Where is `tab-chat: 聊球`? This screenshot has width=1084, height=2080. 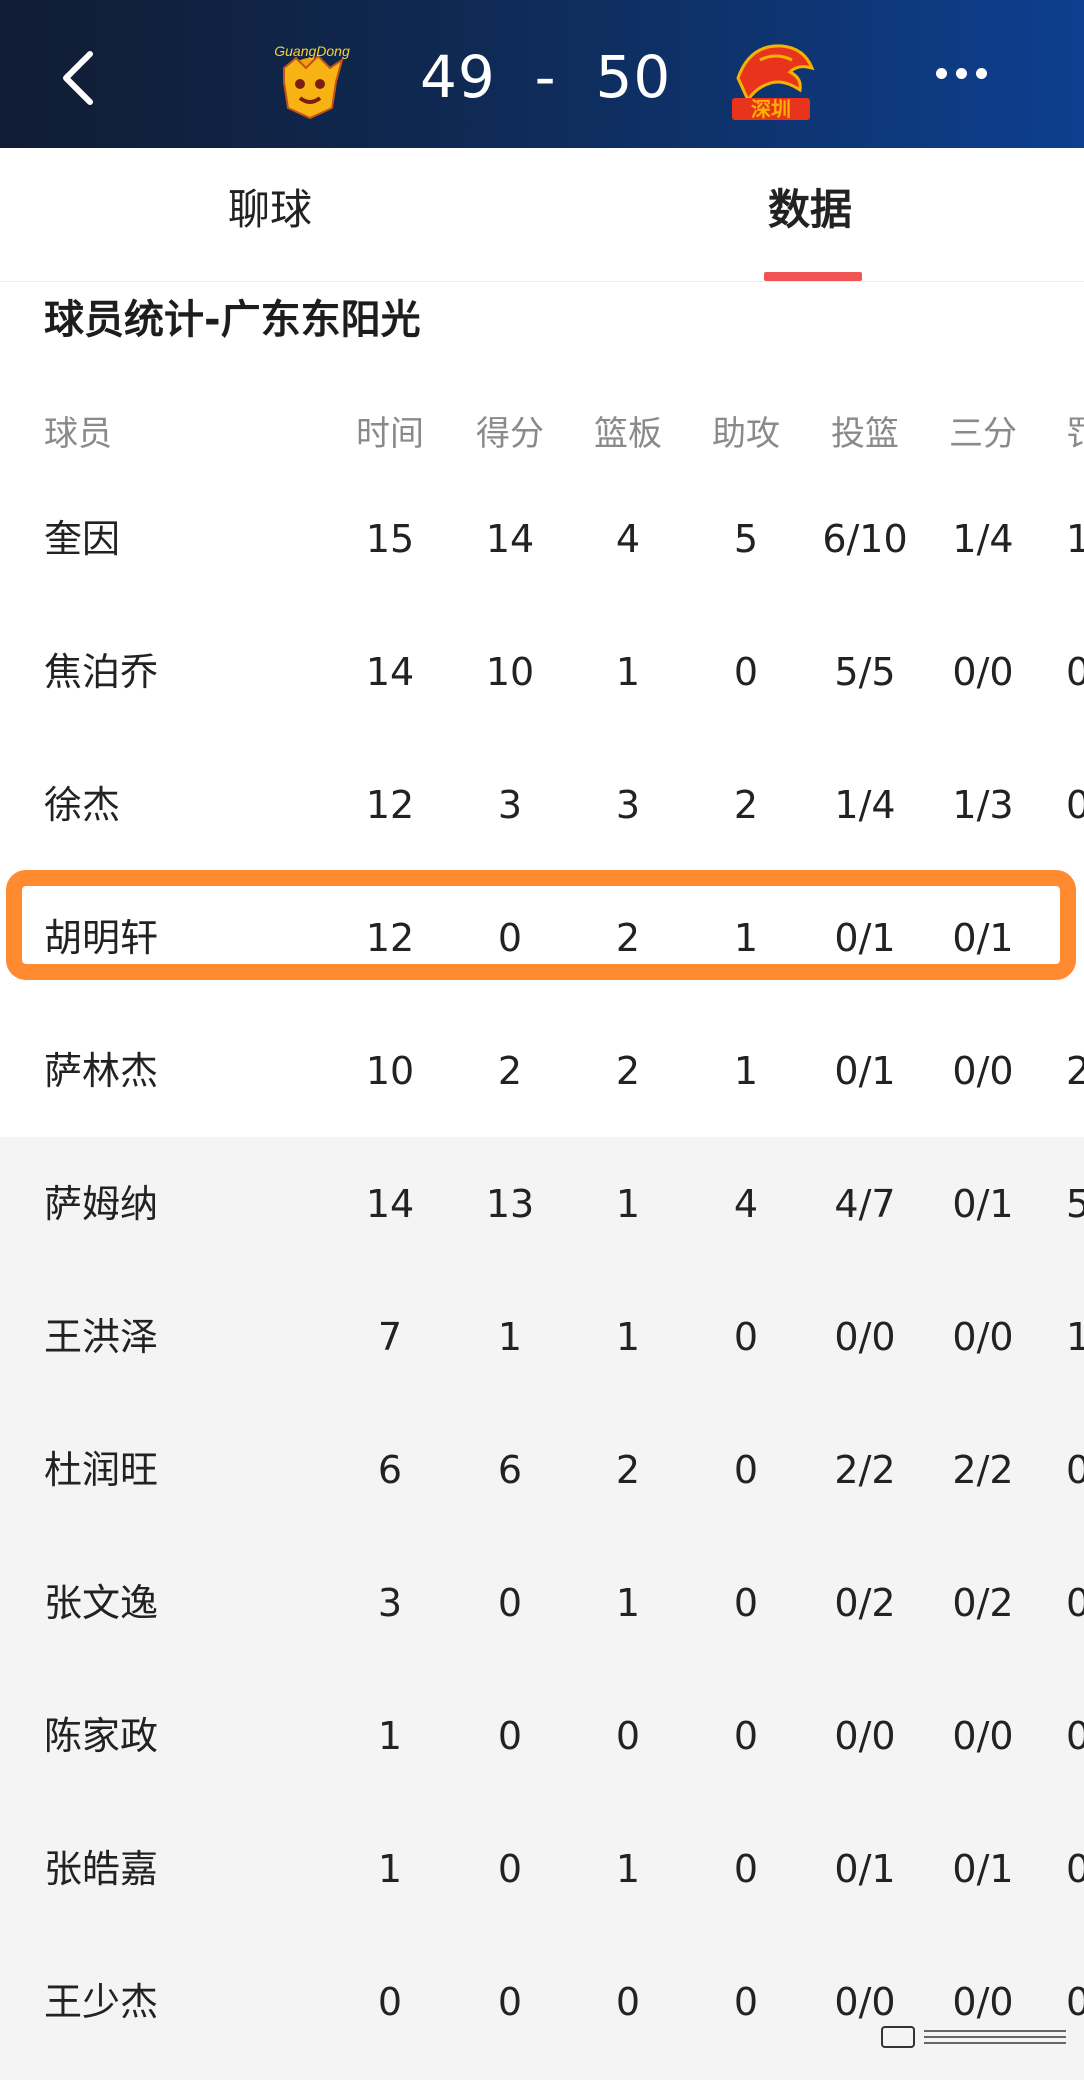 tab-chat: 聊球 is located at coordinates (270, 210).